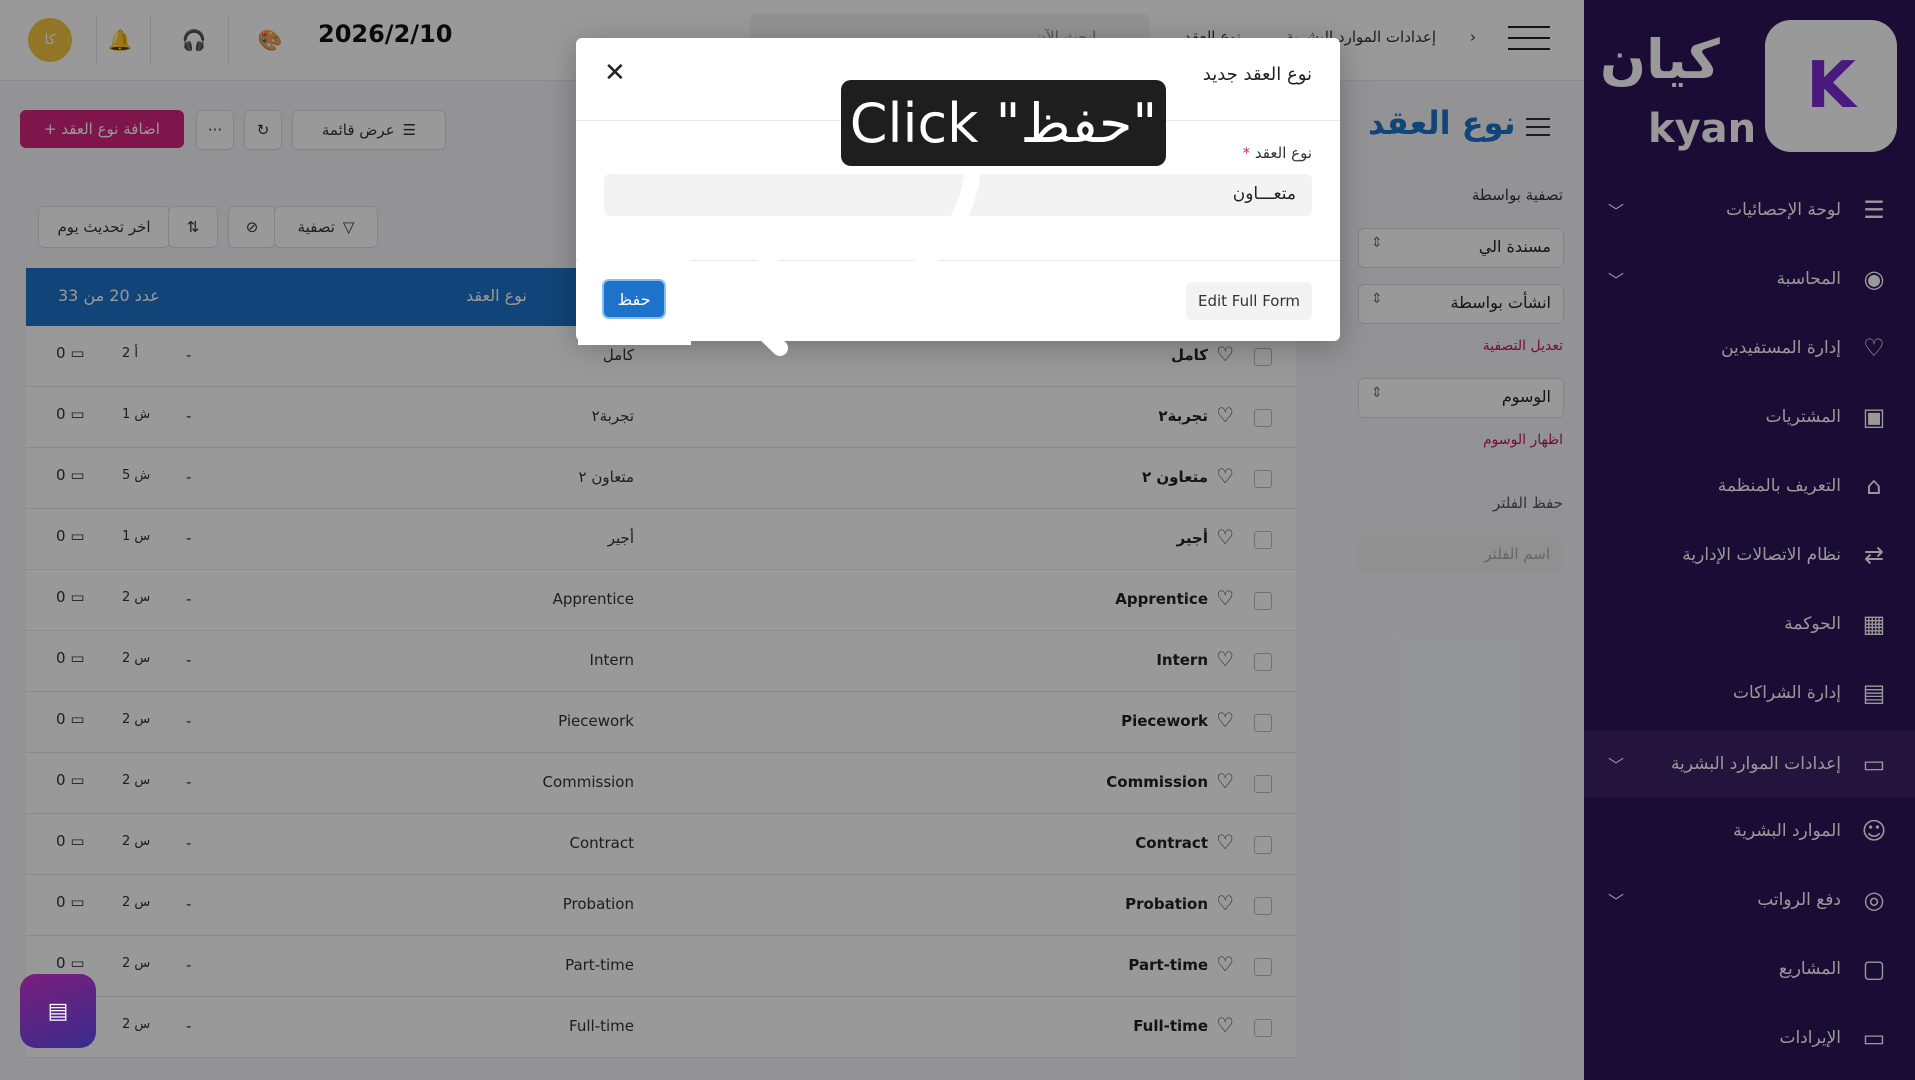  Describe the element at coordinates (1248, 301) in the screenshot. I see `edit-full-form-button: Edit Full Form` at that location.